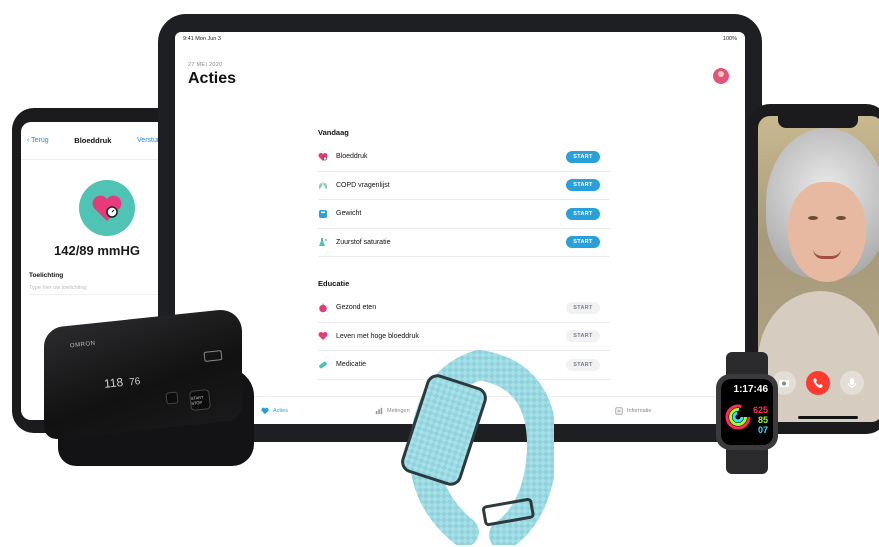  What do you see at coordinates (323, 365) in the screenshot?
I see `pill-icon` at bounding box center [323, 365].